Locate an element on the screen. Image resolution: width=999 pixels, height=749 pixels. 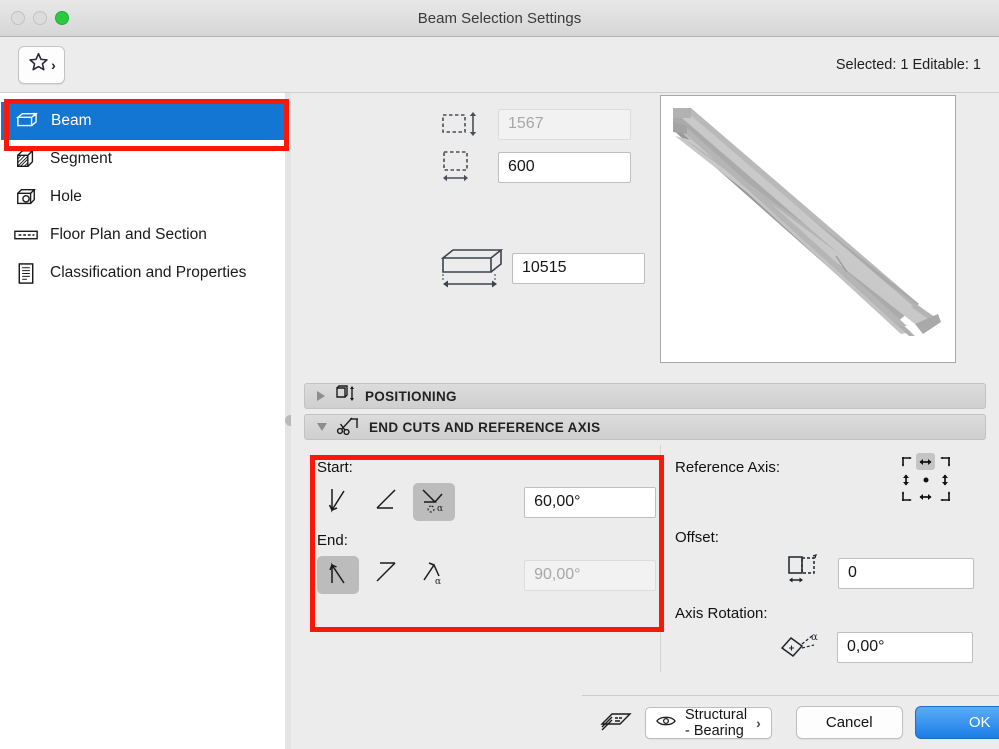
cancel-label: Cancel is located at coordinates (849, 722).